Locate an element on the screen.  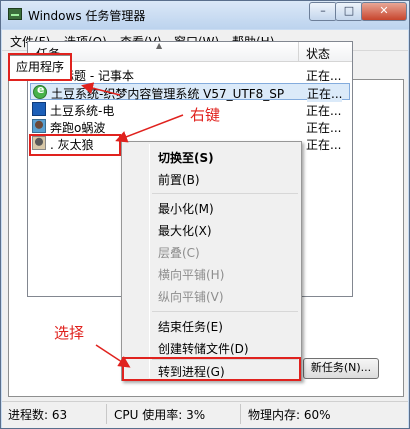
sort-caret-icon: ▲ is located at coordinates (159, 45).